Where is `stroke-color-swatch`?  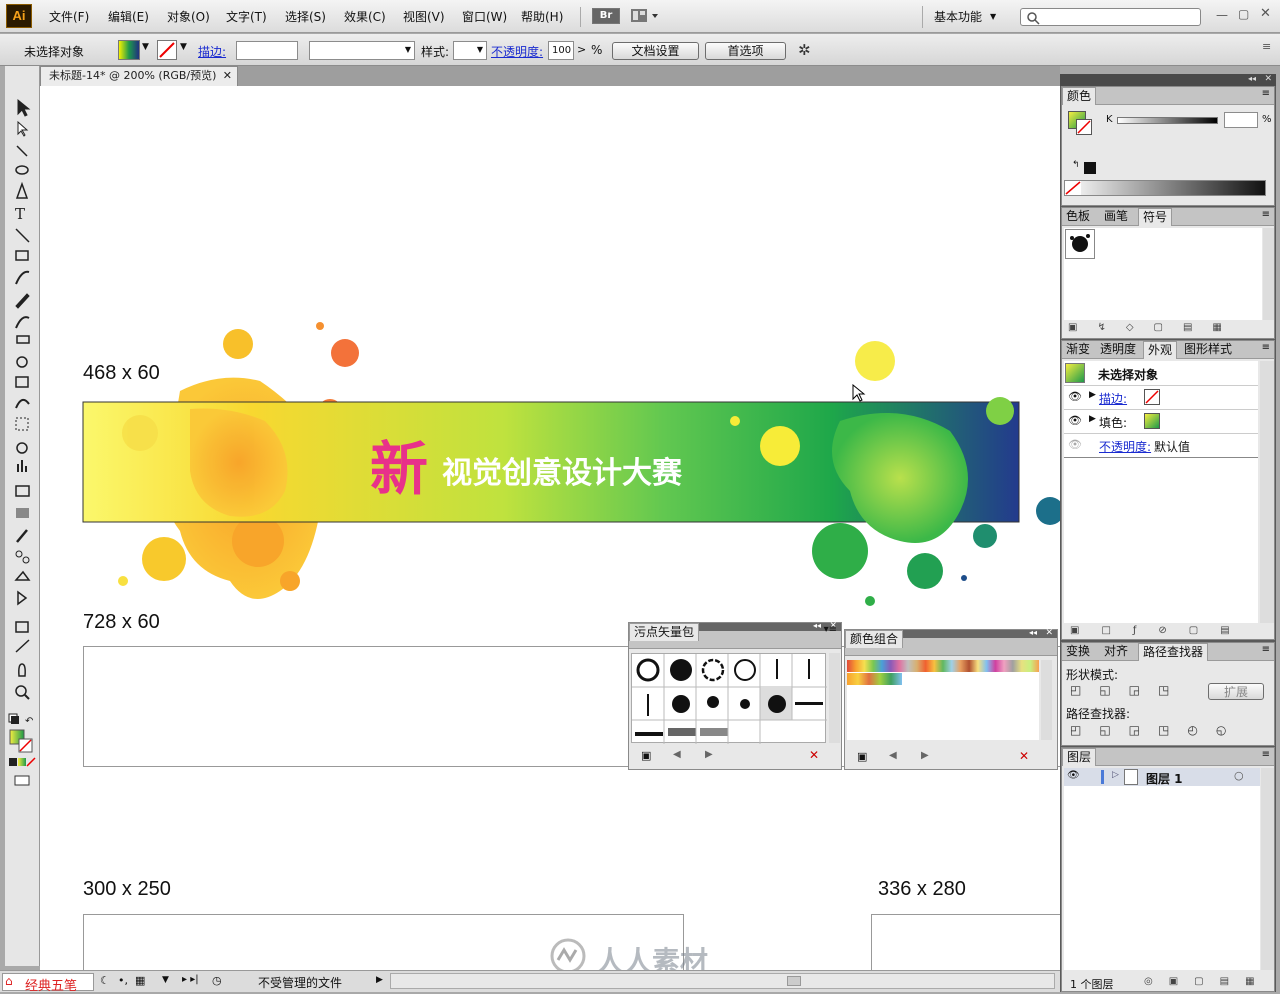
stroke-color-swatch is located at coordinates (1084, 127).